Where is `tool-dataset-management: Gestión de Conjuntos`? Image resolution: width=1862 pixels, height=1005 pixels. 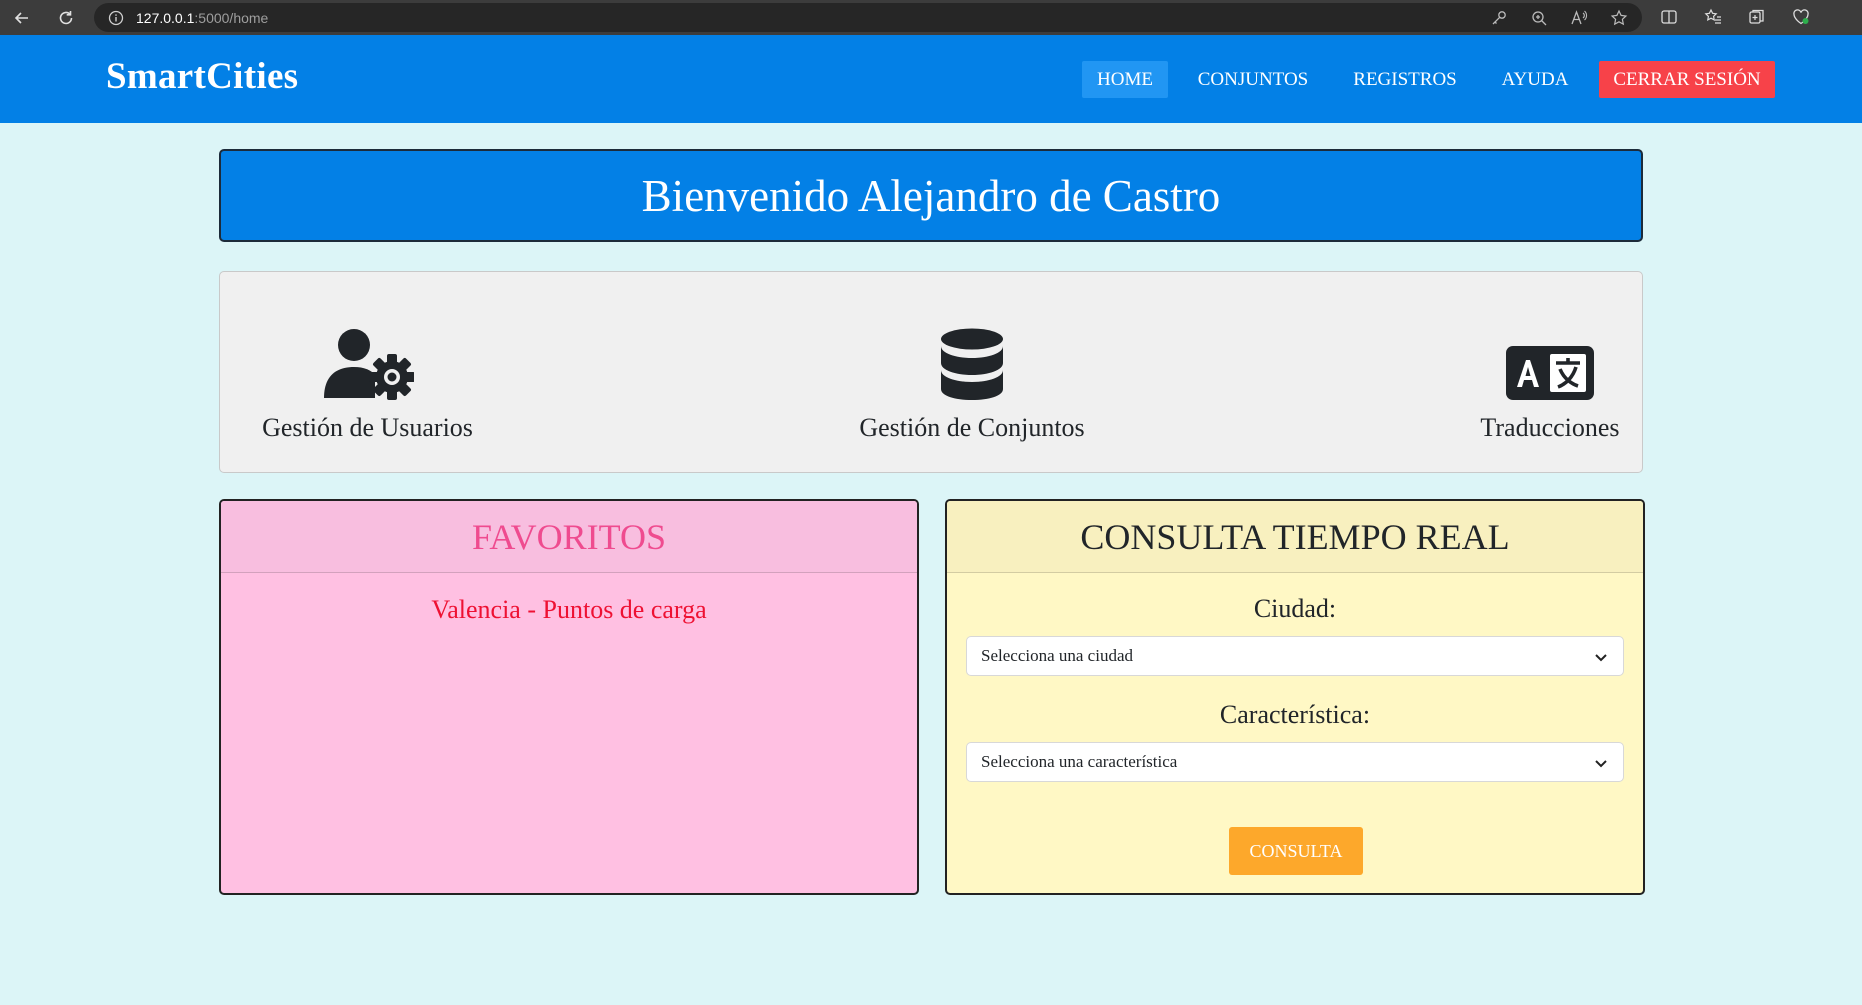
tool-dataset-management: Gestión de Conjuntos is located at coordinates (972, 375).